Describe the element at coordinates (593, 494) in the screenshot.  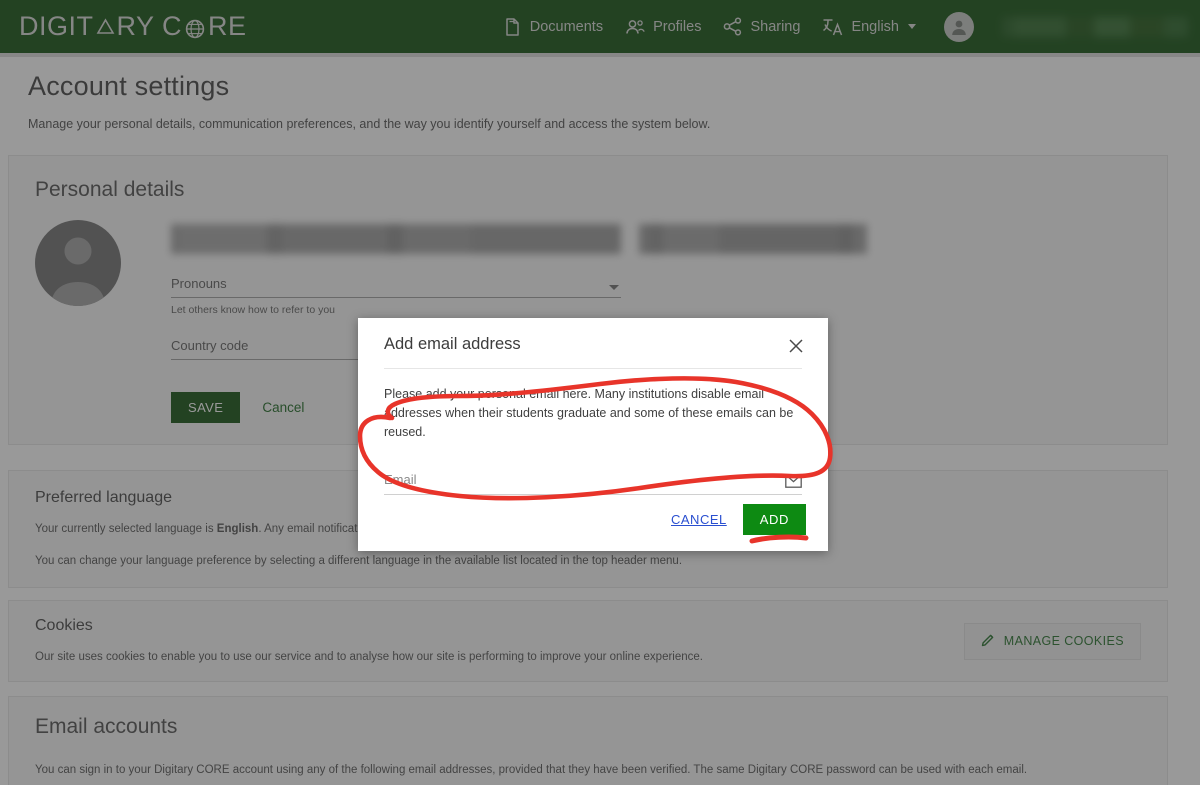
I see `email-input-underline` at that location.